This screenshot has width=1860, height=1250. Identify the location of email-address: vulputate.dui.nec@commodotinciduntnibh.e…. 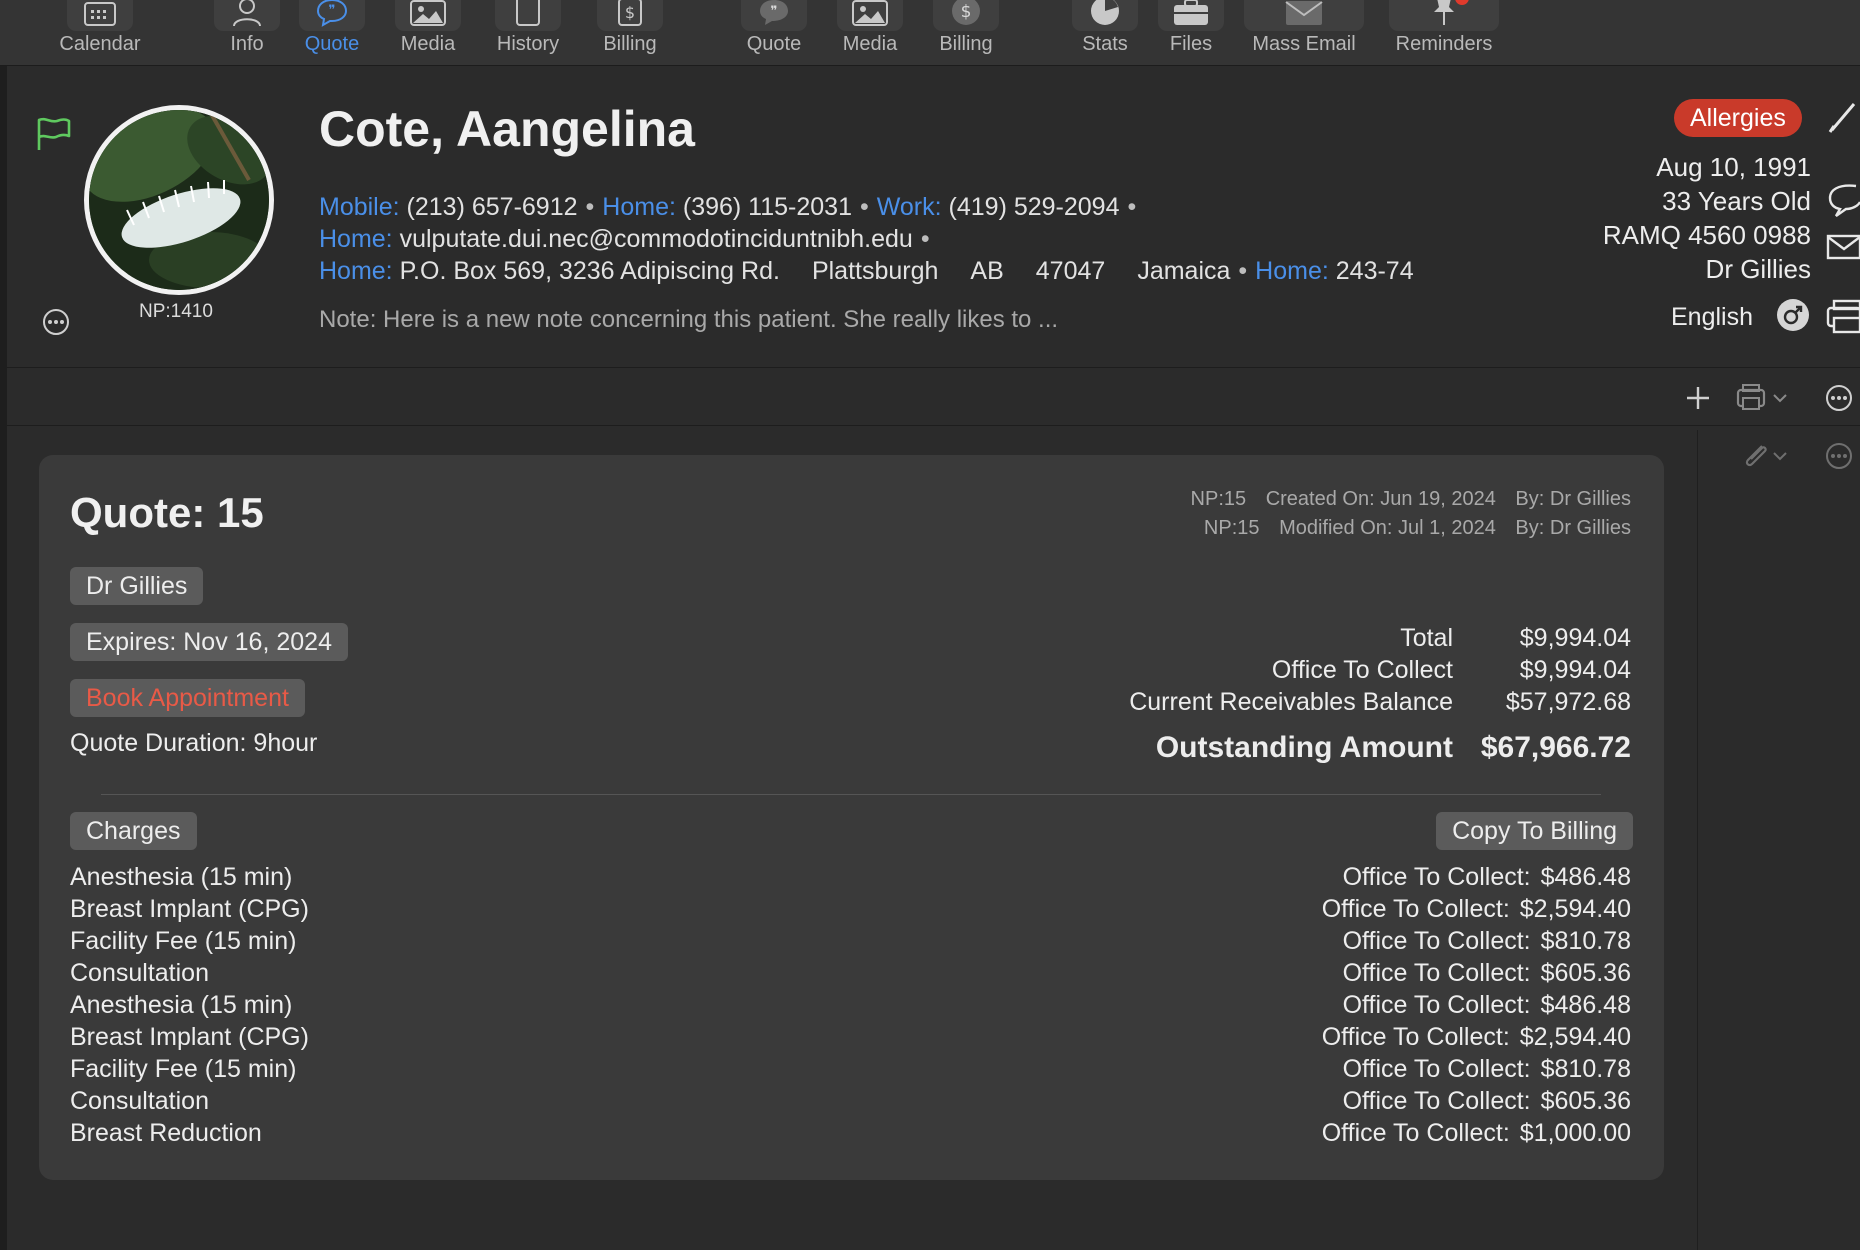
(656, 239).